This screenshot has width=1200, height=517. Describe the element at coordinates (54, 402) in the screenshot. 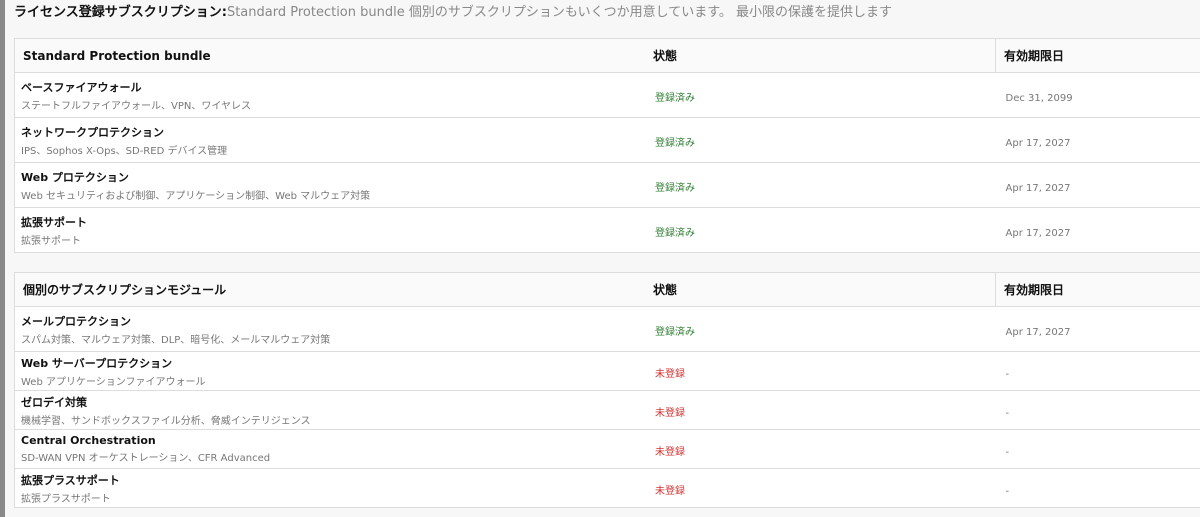

I see `subscription-name: ゼロデイ対策` at that location.